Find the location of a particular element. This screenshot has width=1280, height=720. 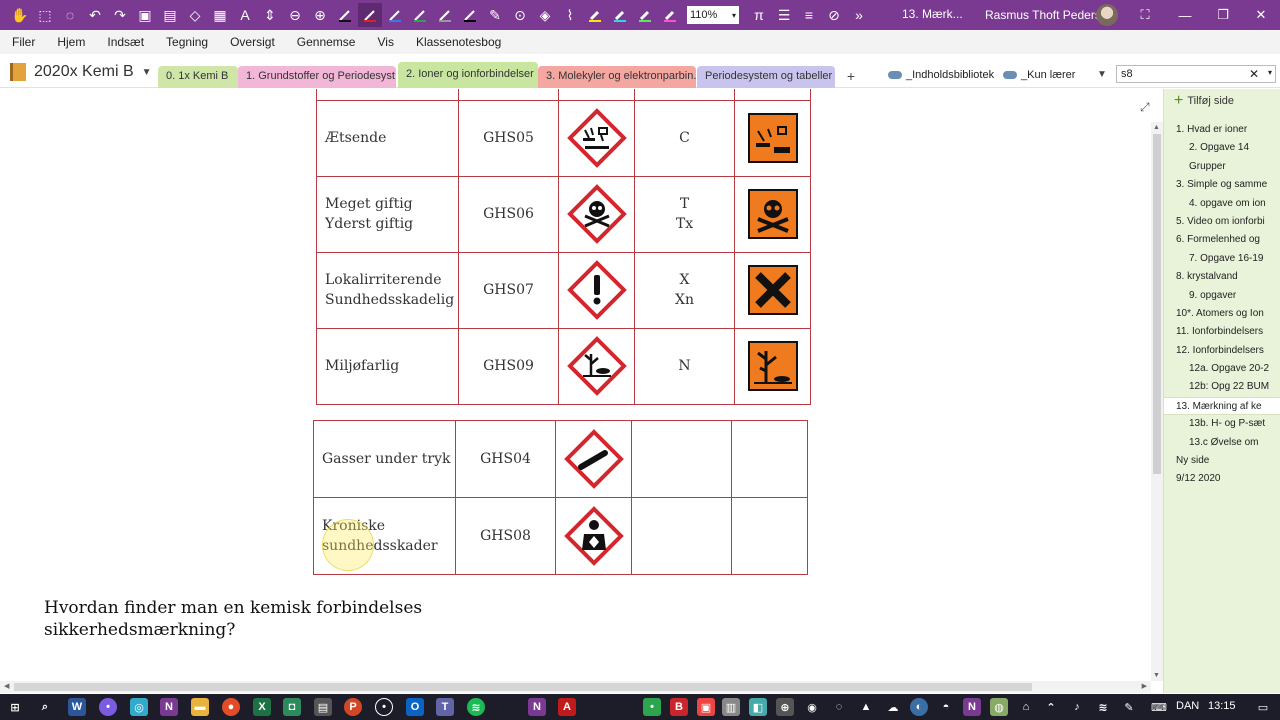

page-item: Ny side is located at coordinates (1222, 461).